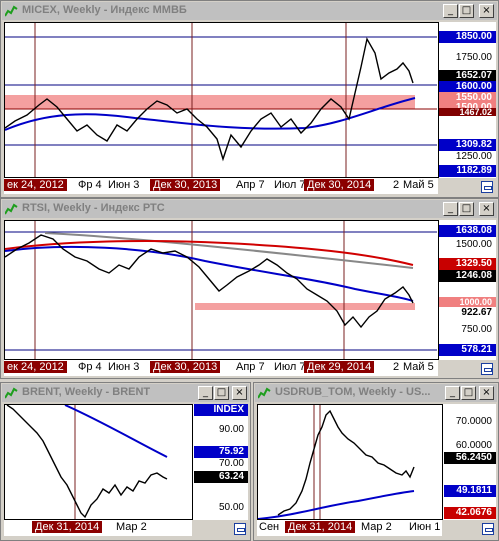  I want to click on price-label: 1309.82, so click(467, 145).